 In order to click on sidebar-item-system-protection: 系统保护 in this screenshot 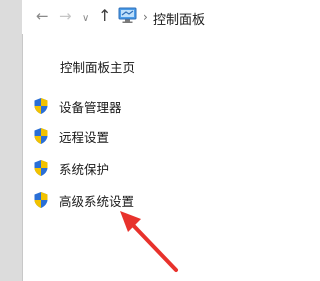, I will do `click(71, 168)`.